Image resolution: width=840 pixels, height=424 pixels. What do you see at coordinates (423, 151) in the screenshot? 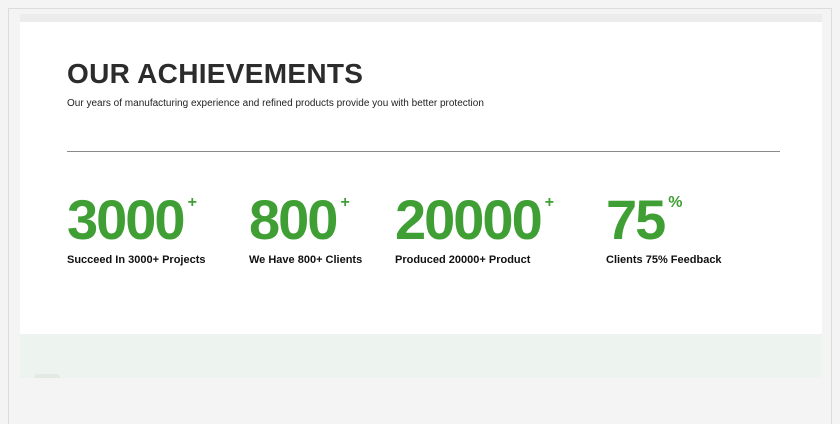
I see `divider` at bounding box center [423, 151].